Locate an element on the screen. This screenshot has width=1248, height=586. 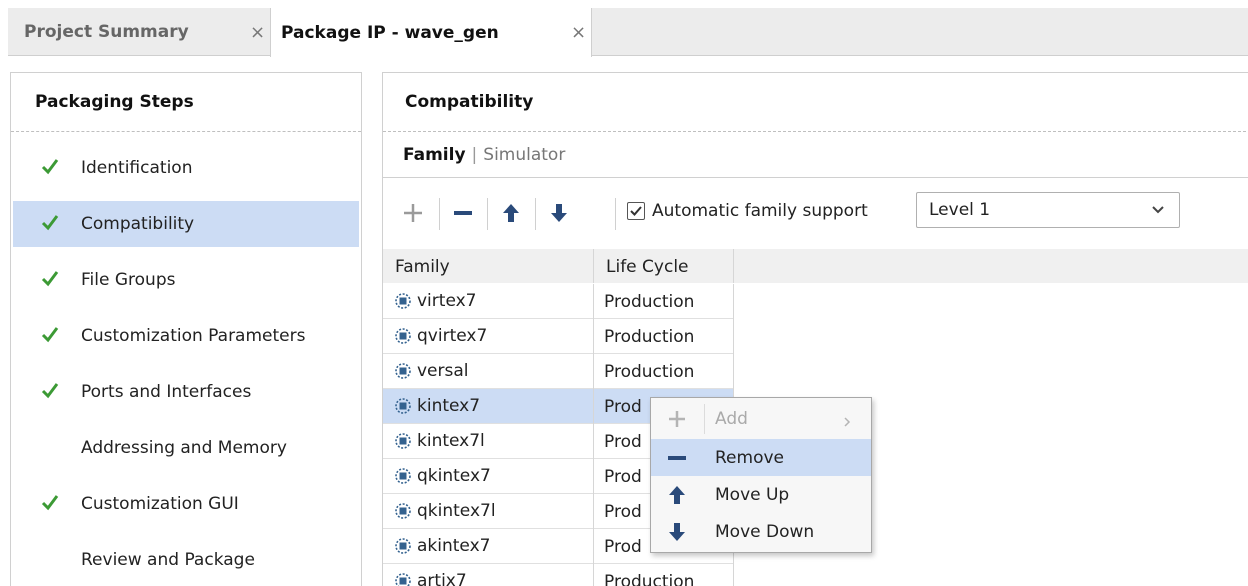
step-label: Customization GUI is located at coordinates (160, 504).